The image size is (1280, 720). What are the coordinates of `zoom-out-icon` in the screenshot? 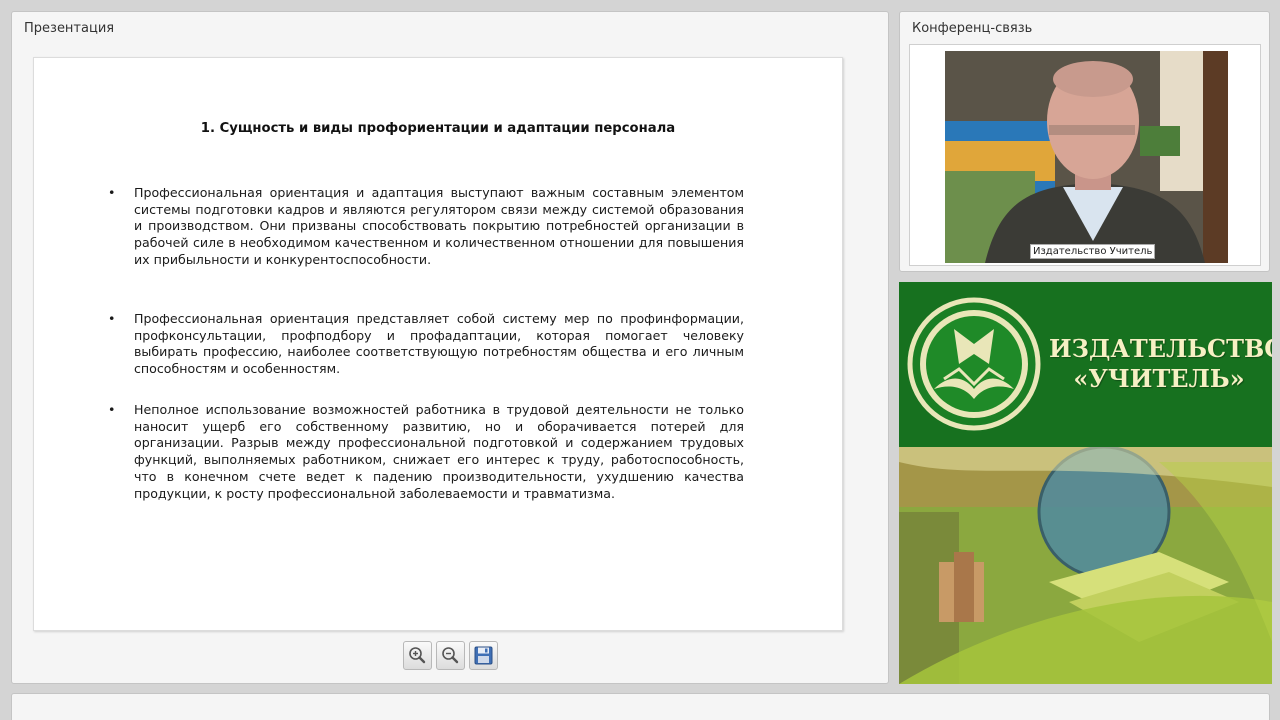 It's located at (450, 655).